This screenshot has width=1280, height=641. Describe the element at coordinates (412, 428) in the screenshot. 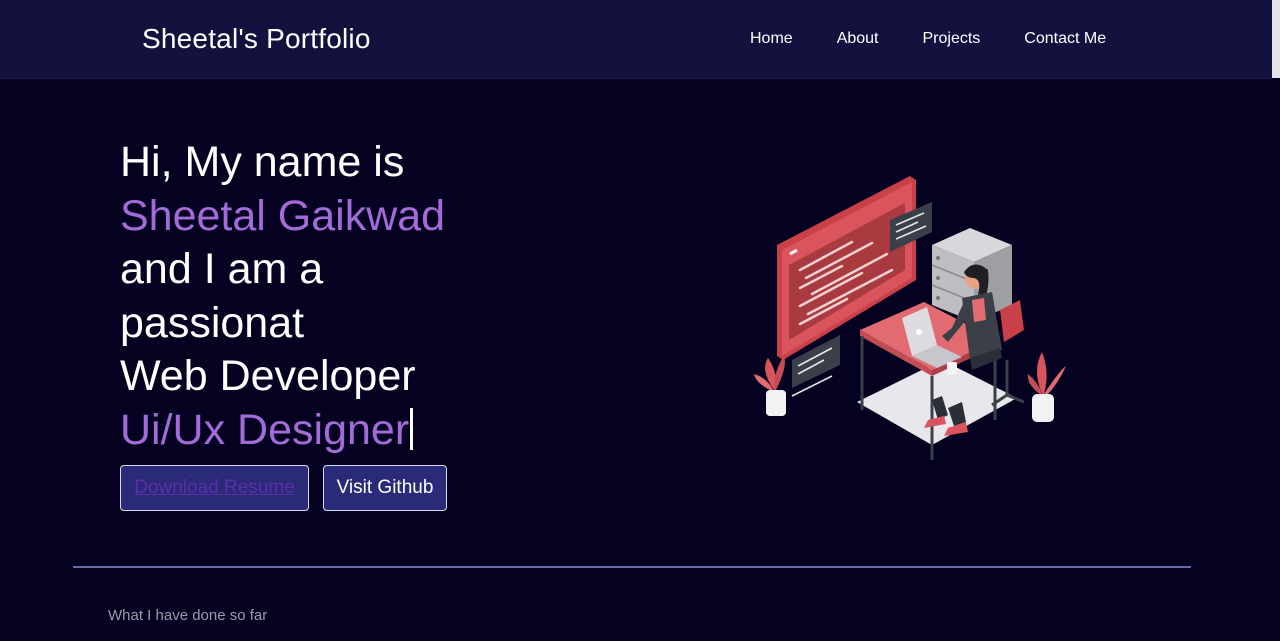

I see `typing-cursor` at that location.